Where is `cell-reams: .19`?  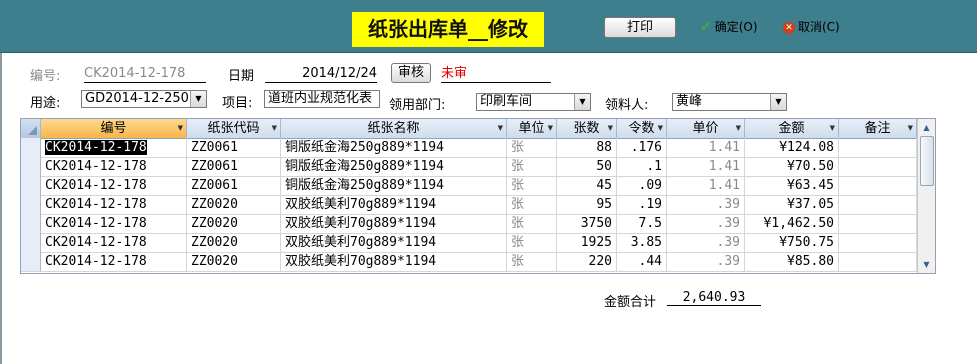
cell-reams: .19 is located at coordinates (642, 204).